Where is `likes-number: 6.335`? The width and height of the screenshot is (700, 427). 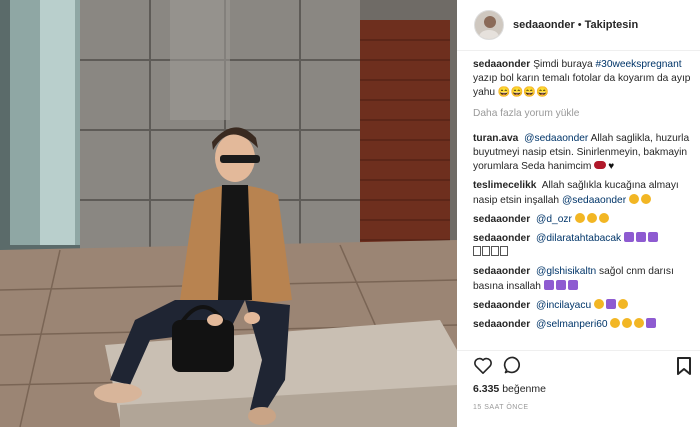 likes-number: 6.335 is located at coordinates (486, 389).